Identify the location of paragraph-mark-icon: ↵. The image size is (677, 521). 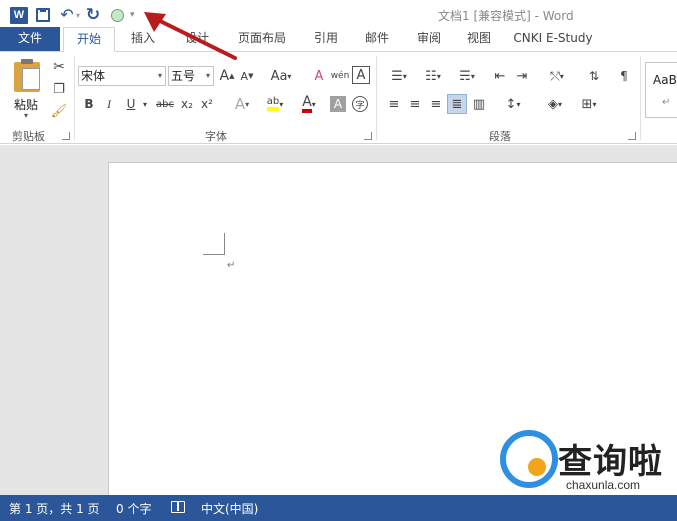
(666, 102).